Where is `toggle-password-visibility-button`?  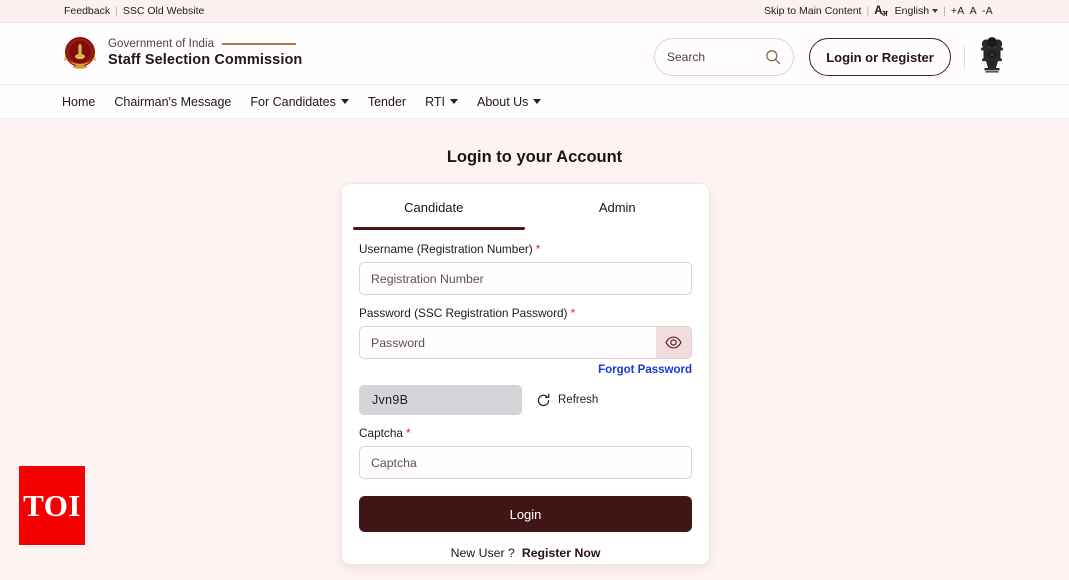 toggle-password-visibility-button is located at coordinates (673, 342).